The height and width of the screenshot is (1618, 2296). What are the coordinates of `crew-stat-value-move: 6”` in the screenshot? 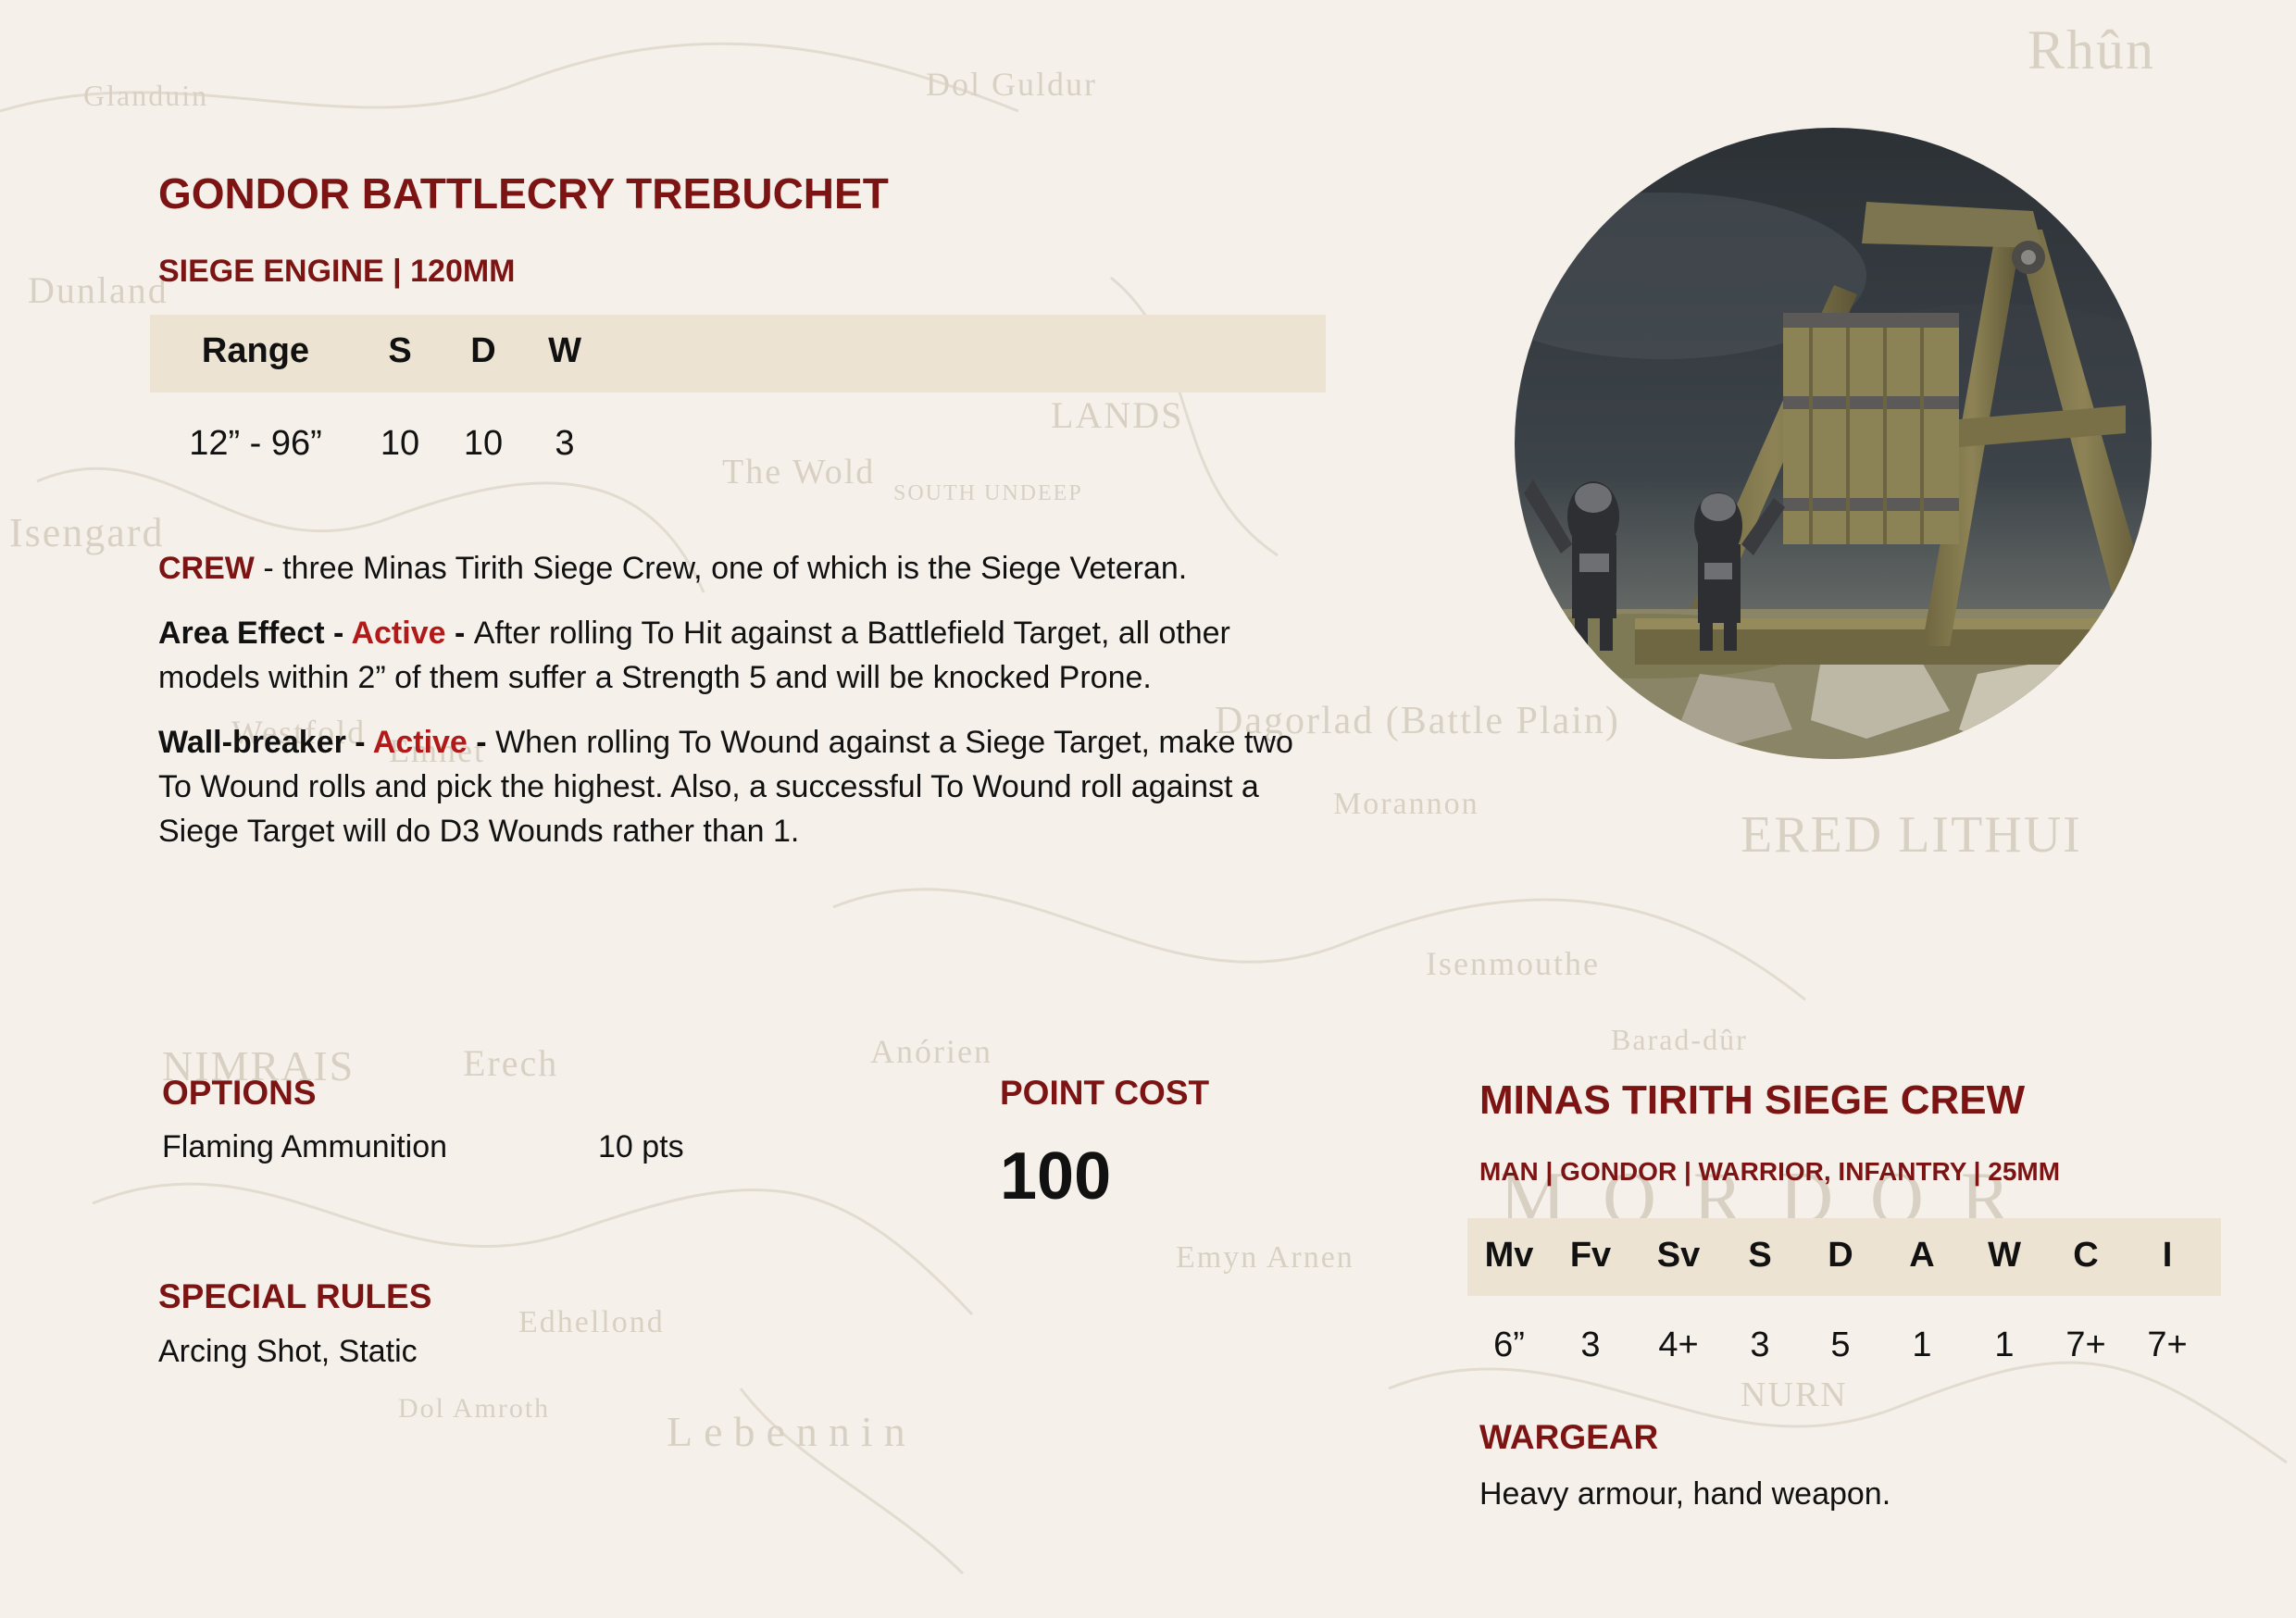 It's located at (1509, 1345).